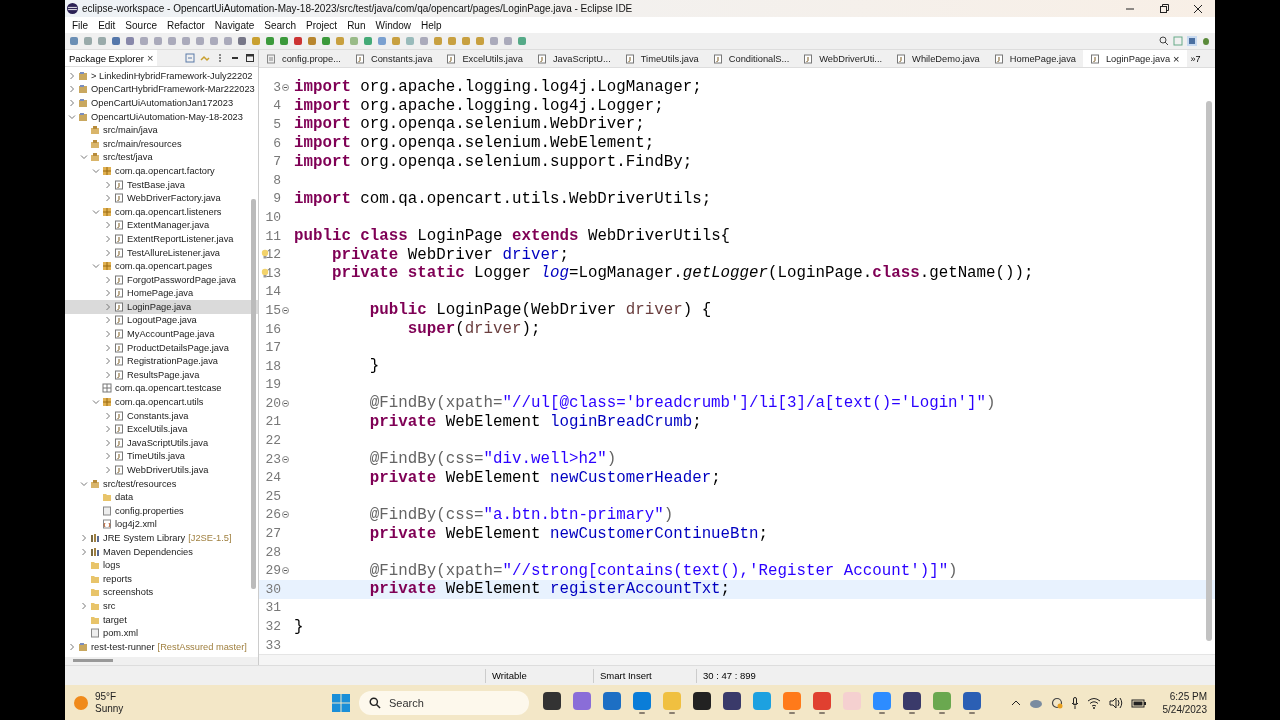 The image size is (1280, 720). What do you see at coordinates (161, 252) in the screenshot?
I see `tree-item: TestAllureListener.java` at bounding box center [161, 252].